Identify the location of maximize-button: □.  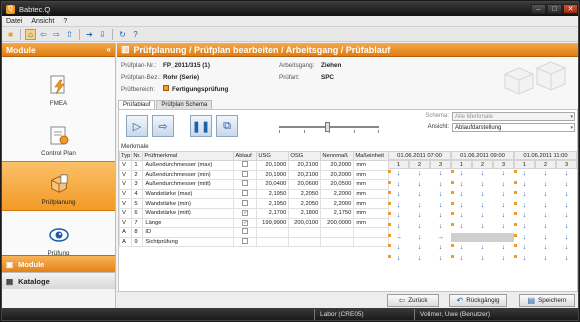
(554, 9).